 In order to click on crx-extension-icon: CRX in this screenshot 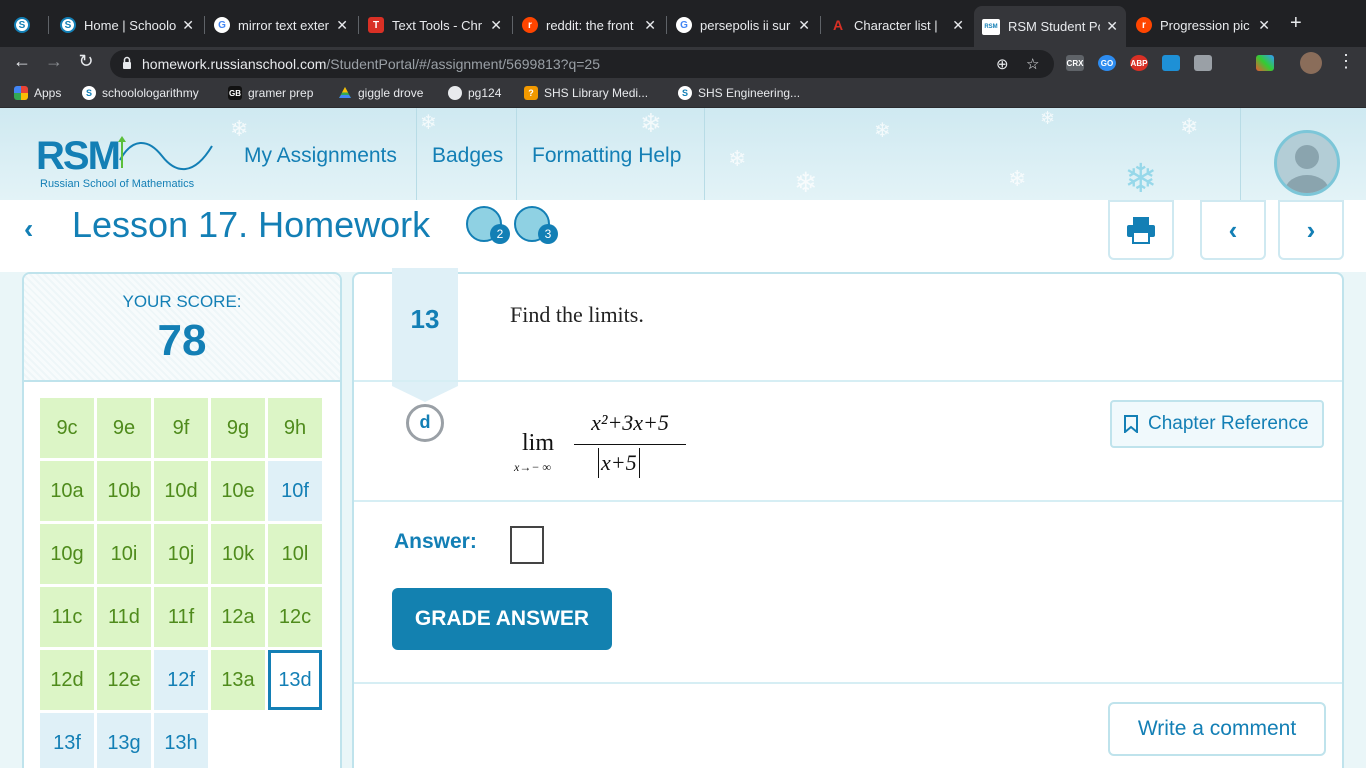, I will do `click(1075, 63)`.